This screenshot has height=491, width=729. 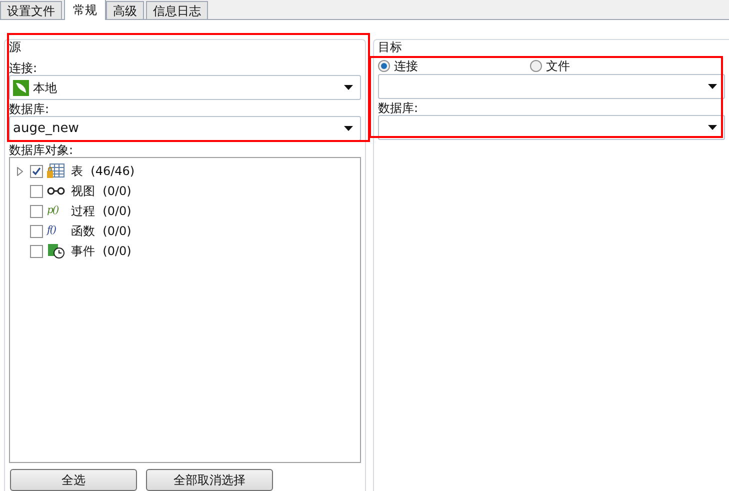 What do you see at coordinates (56, 171) in the screenshot?
I see `table-grid-icon` at bounding box center [56, 171].